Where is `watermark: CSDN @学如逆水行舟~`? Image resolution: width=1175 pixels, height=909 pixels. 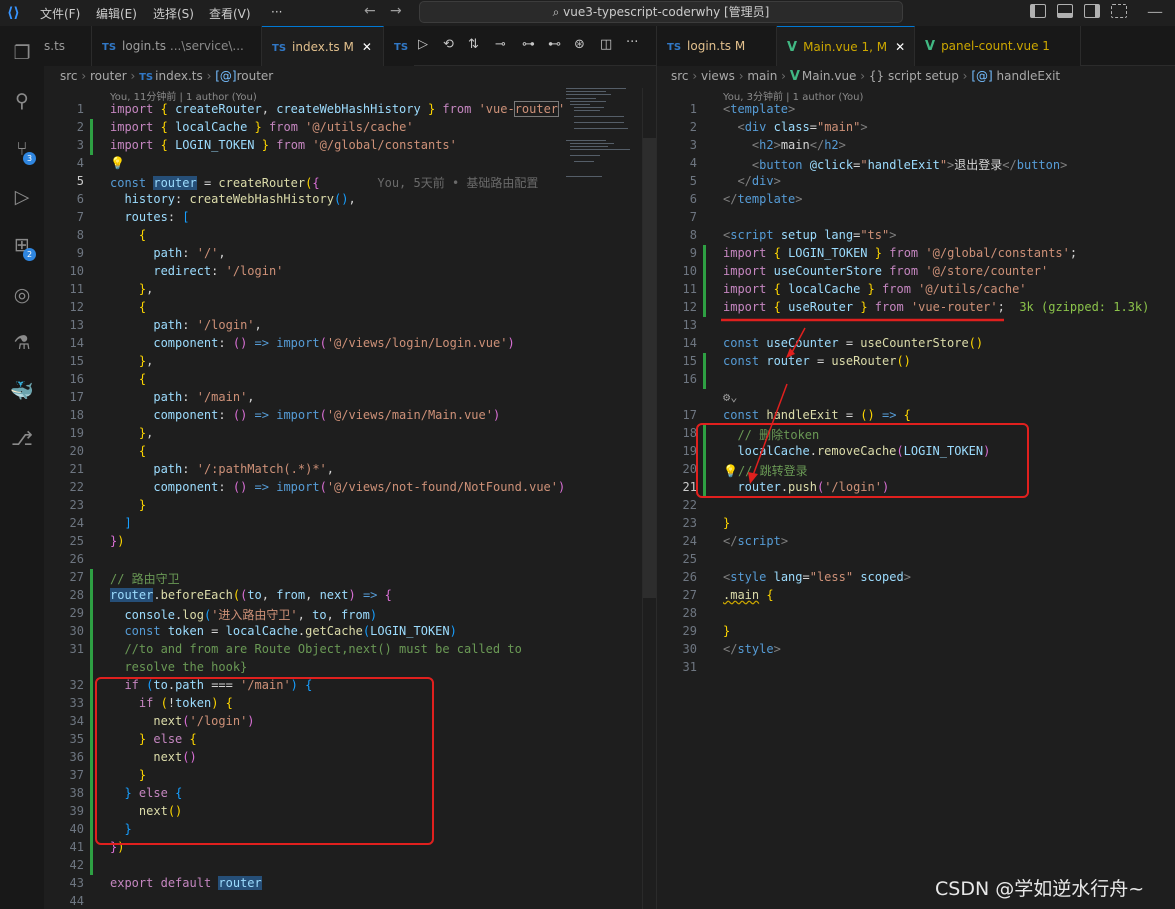
watermark: CSDN @学如逆水行舟~ is located at coordinates (1040, 889).